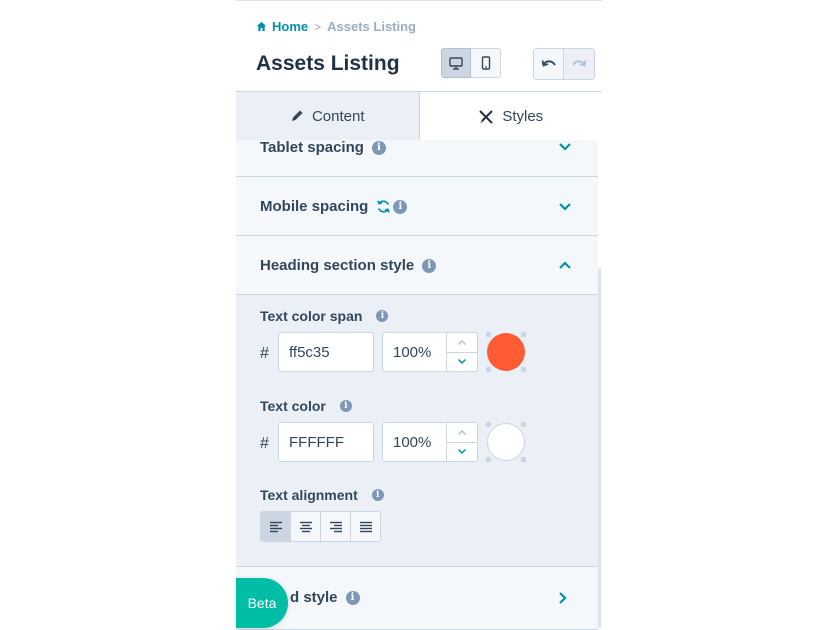 The width and height of the screenshot is (840, 630). I want to click on card-style-header: d style i, so click(325, 597).